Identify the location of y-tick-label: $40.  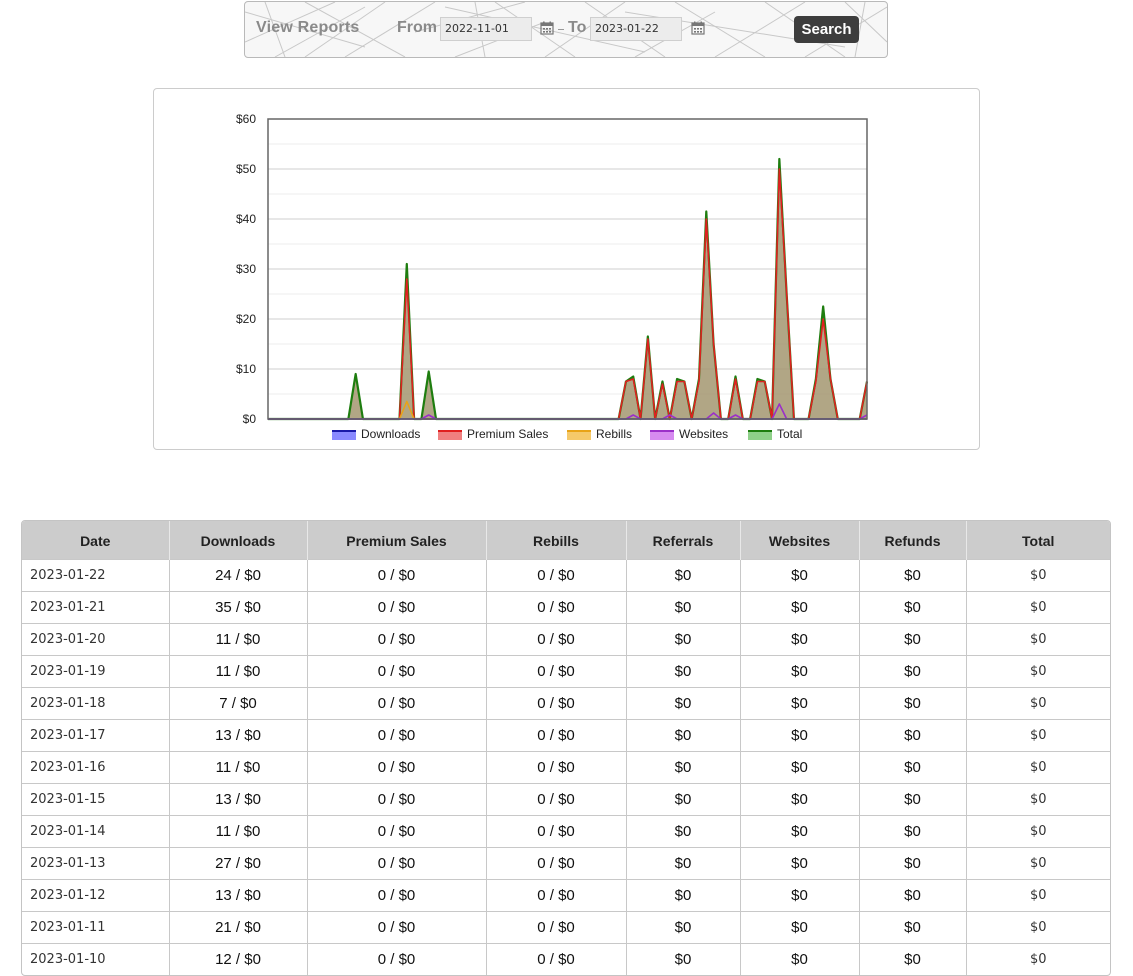
(246, 219).